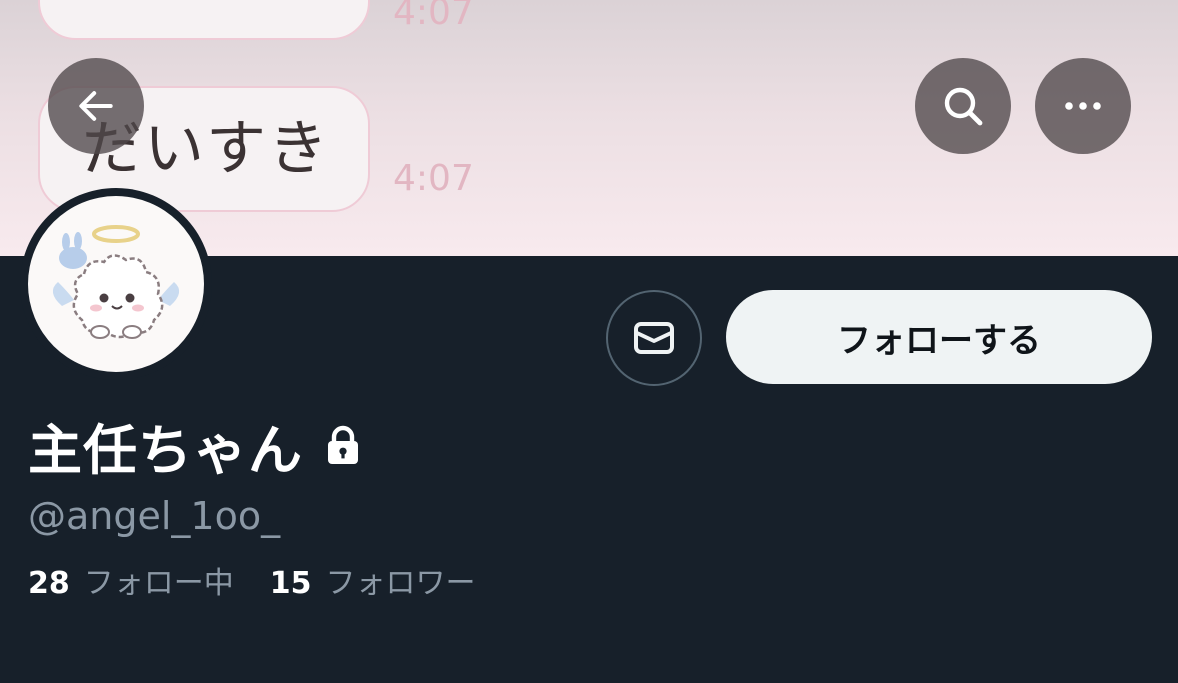  What do you see at coordinates (165, 450) in the screenshot?
I see `display-name: 主任ちゃん` at bounding box center [165, 450].